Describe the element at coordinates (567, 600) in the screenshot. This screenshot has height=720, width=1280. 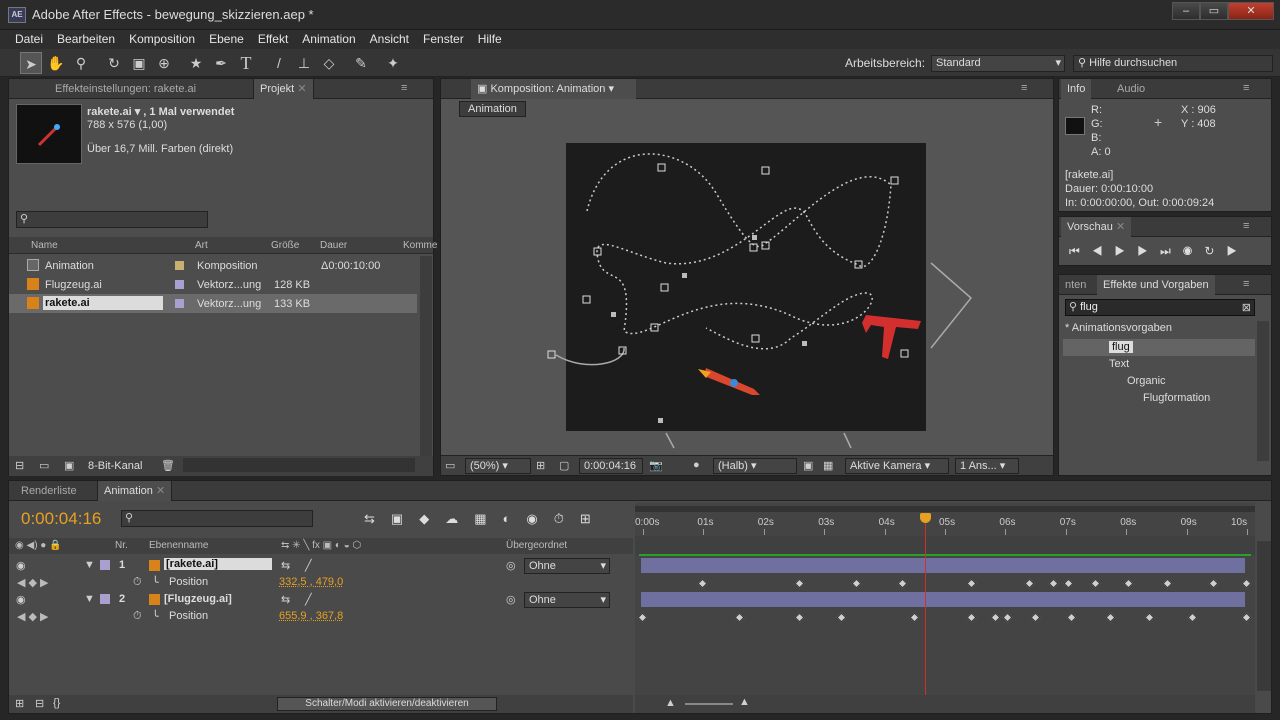
I see `parent-dropdown: Ohne ▾` at that location.